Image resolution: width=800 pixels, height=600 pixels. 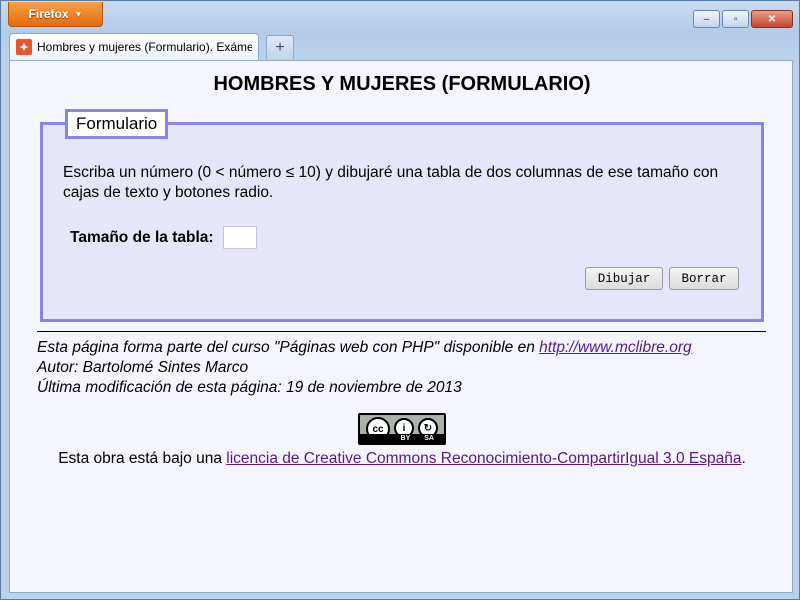 I want to click on cc-license-badge: cc i ↻ BY SA, so click(x=402, y=429).